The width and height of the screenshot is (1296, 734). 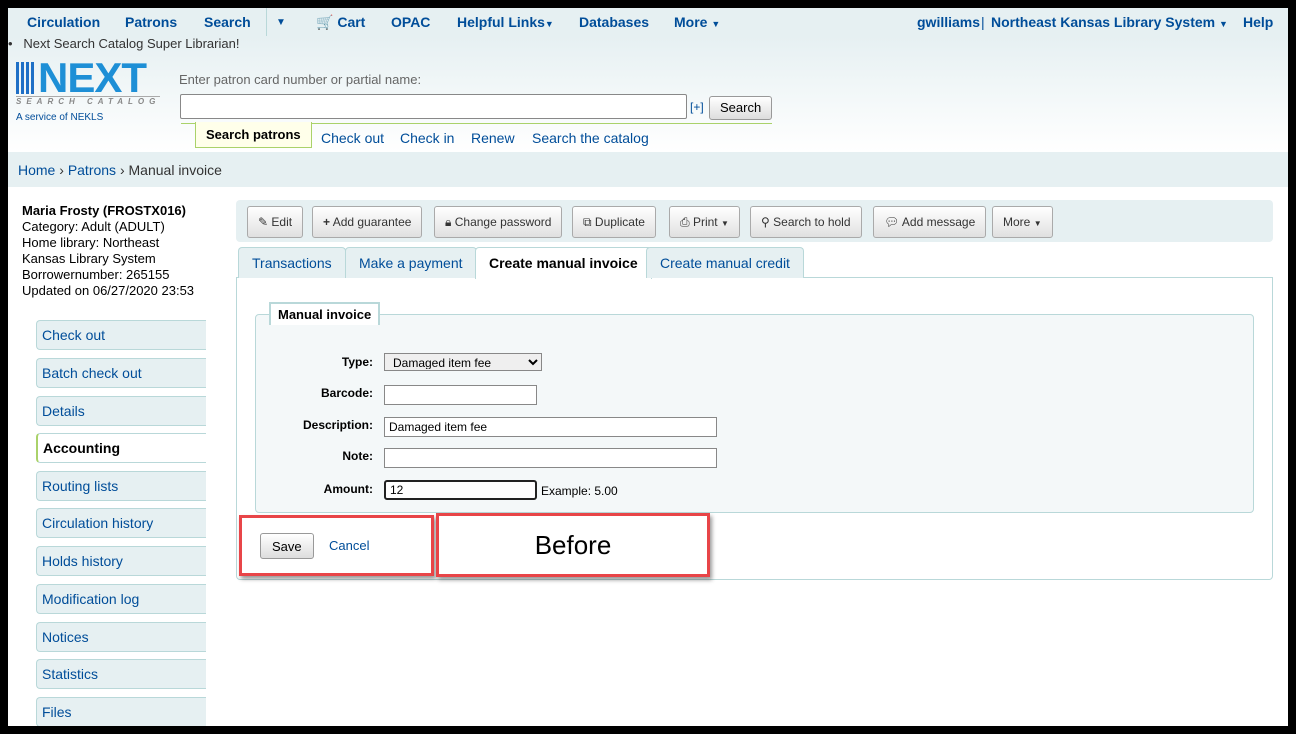 I want to click on nav-circulation: Circulation, so click(x=63, y=22).